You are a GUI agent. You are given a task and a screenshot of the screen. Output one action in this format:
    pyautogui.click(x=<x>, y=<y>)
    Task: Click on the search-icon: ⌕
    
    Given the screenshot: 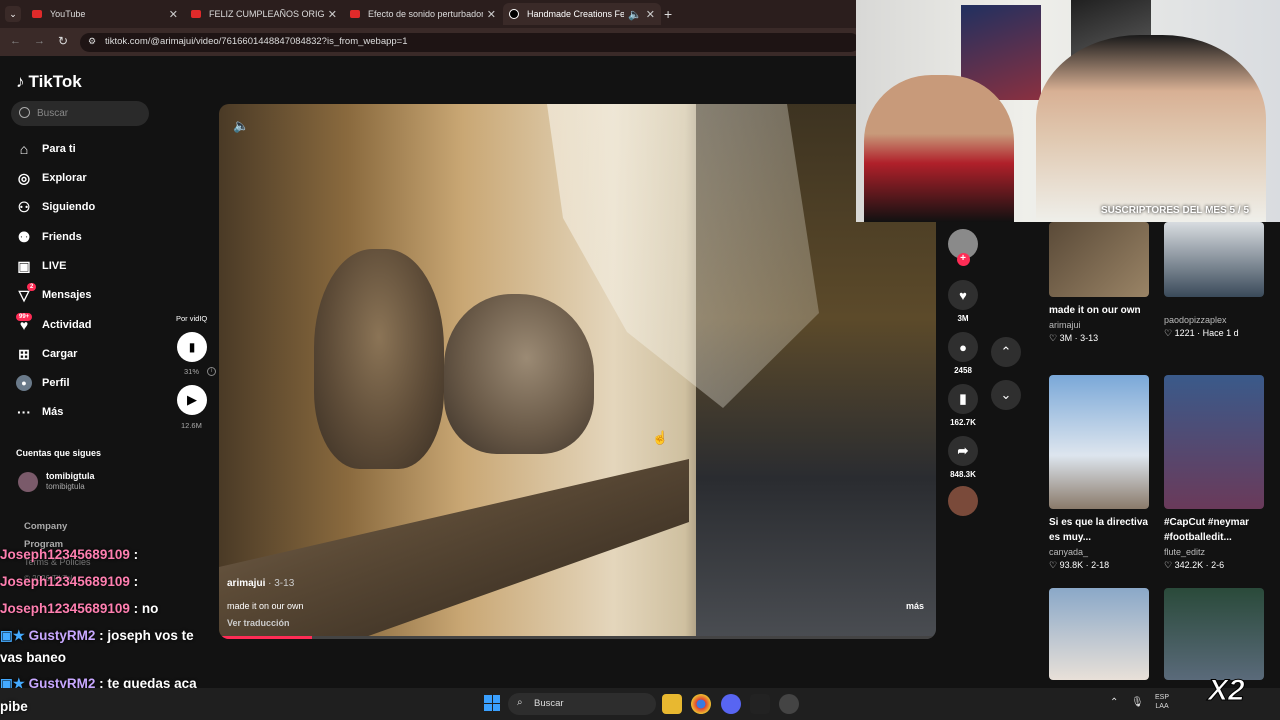 What is the action you would take?
    pyautogui.click(x=520, y=702)
    